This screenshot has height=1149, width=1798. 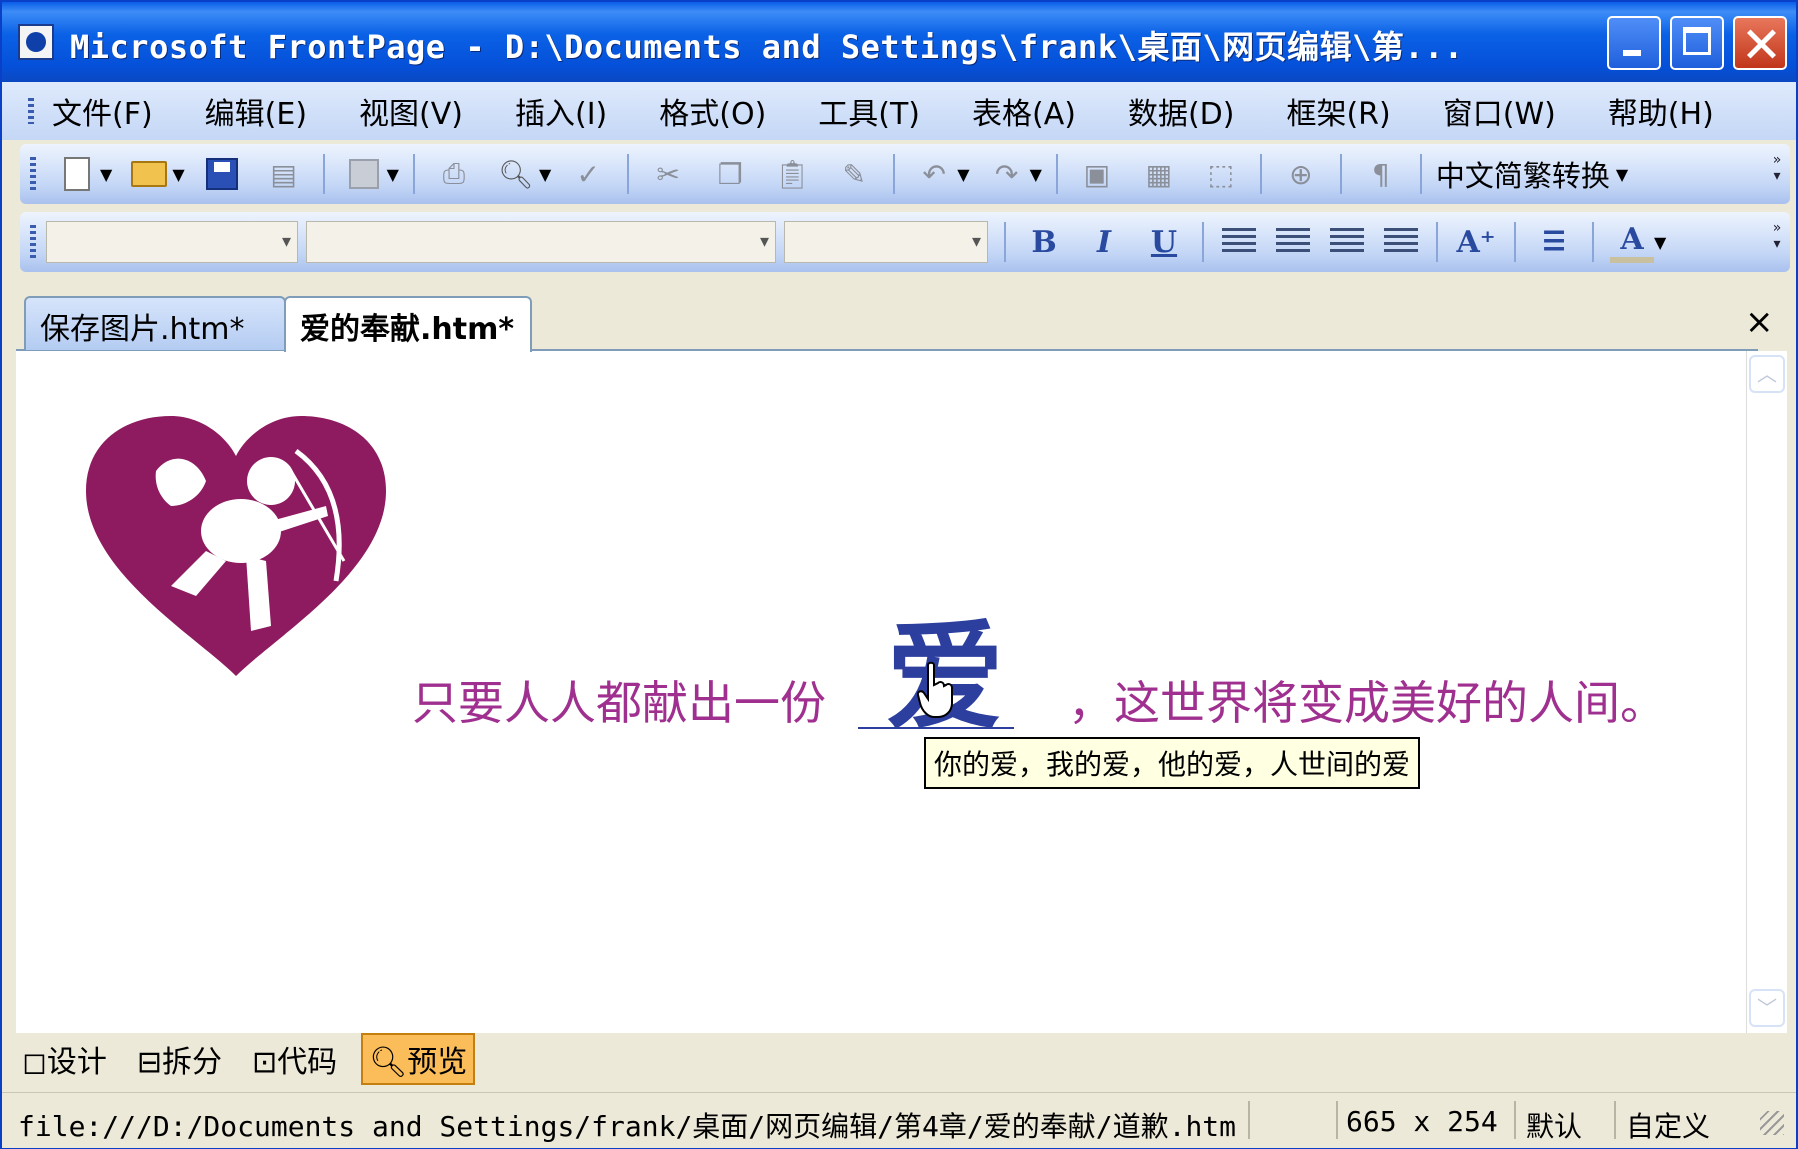 I want to click on insert-table-icon: ▦, so click(x=1159, y=174).